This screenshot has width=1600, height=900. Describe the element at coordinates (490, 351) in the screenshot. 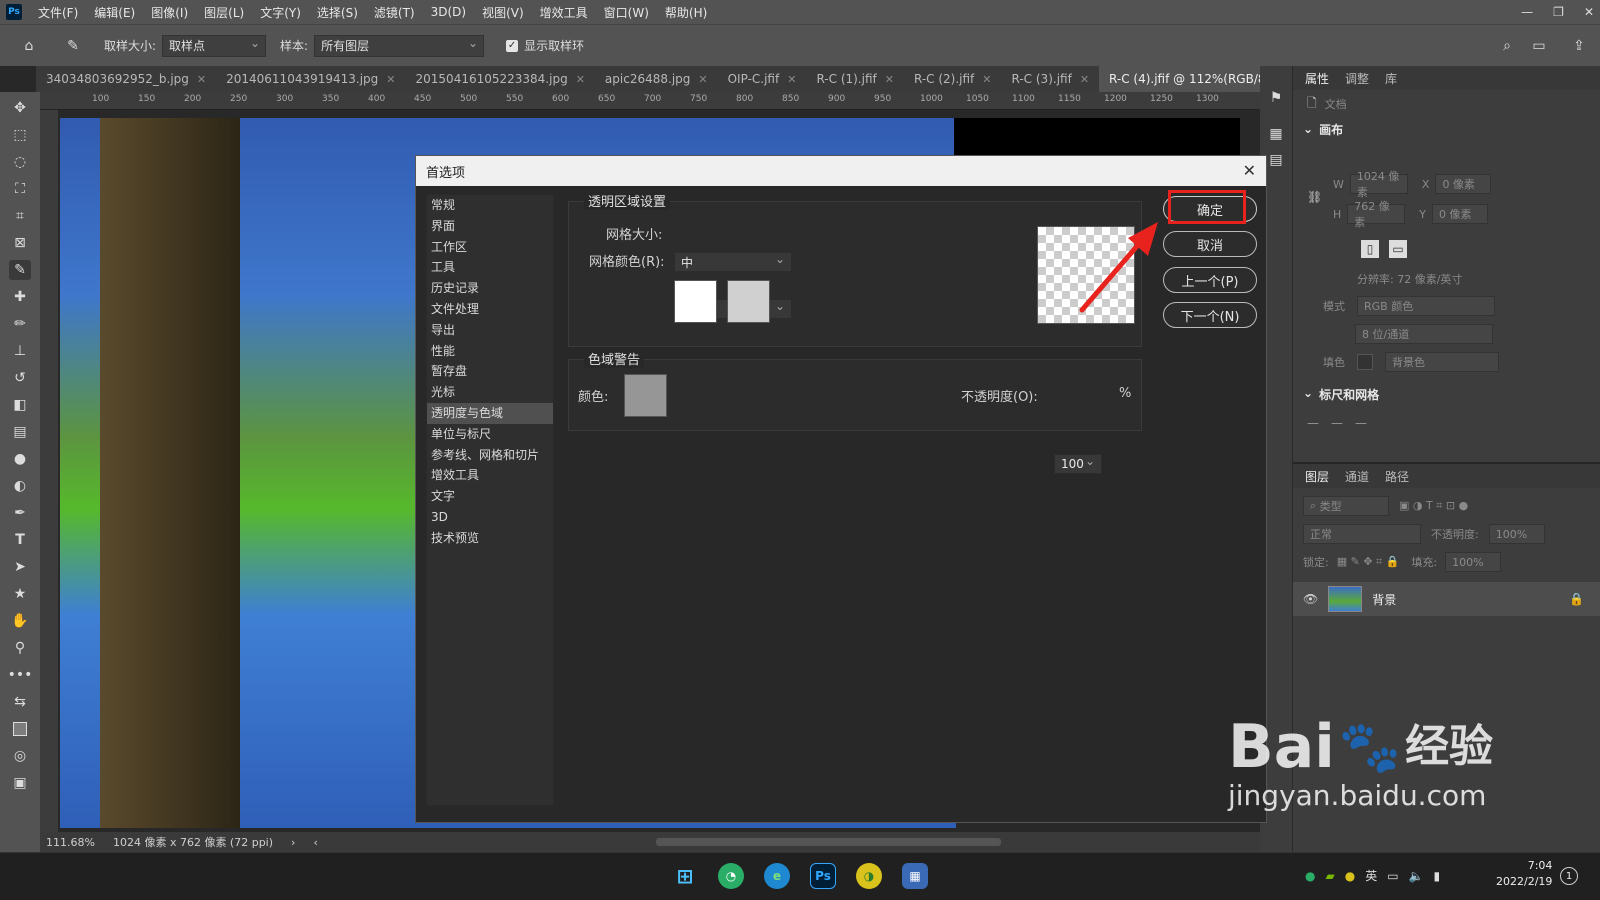

I see `category-performance: 性能` at that location.